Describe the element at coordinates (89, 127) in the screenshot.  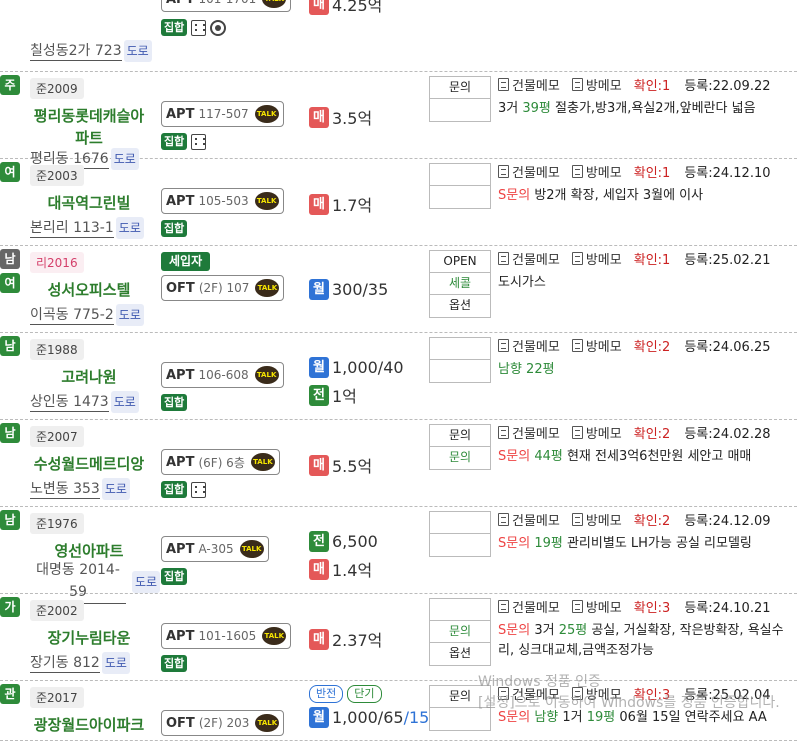
I see `building-name-link: 평리동롯데캐슬아 파트` at that location.